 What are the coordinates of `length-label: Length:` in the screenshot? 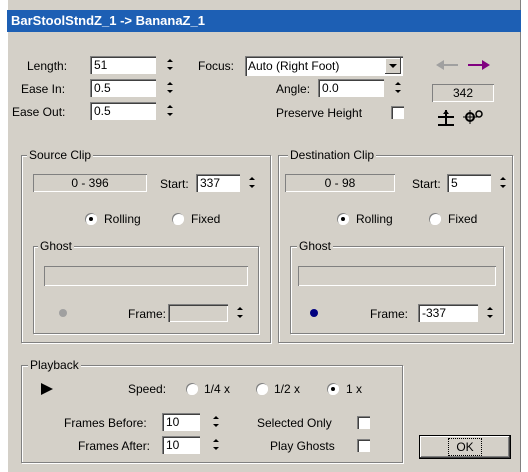 It's located at (47, 66).